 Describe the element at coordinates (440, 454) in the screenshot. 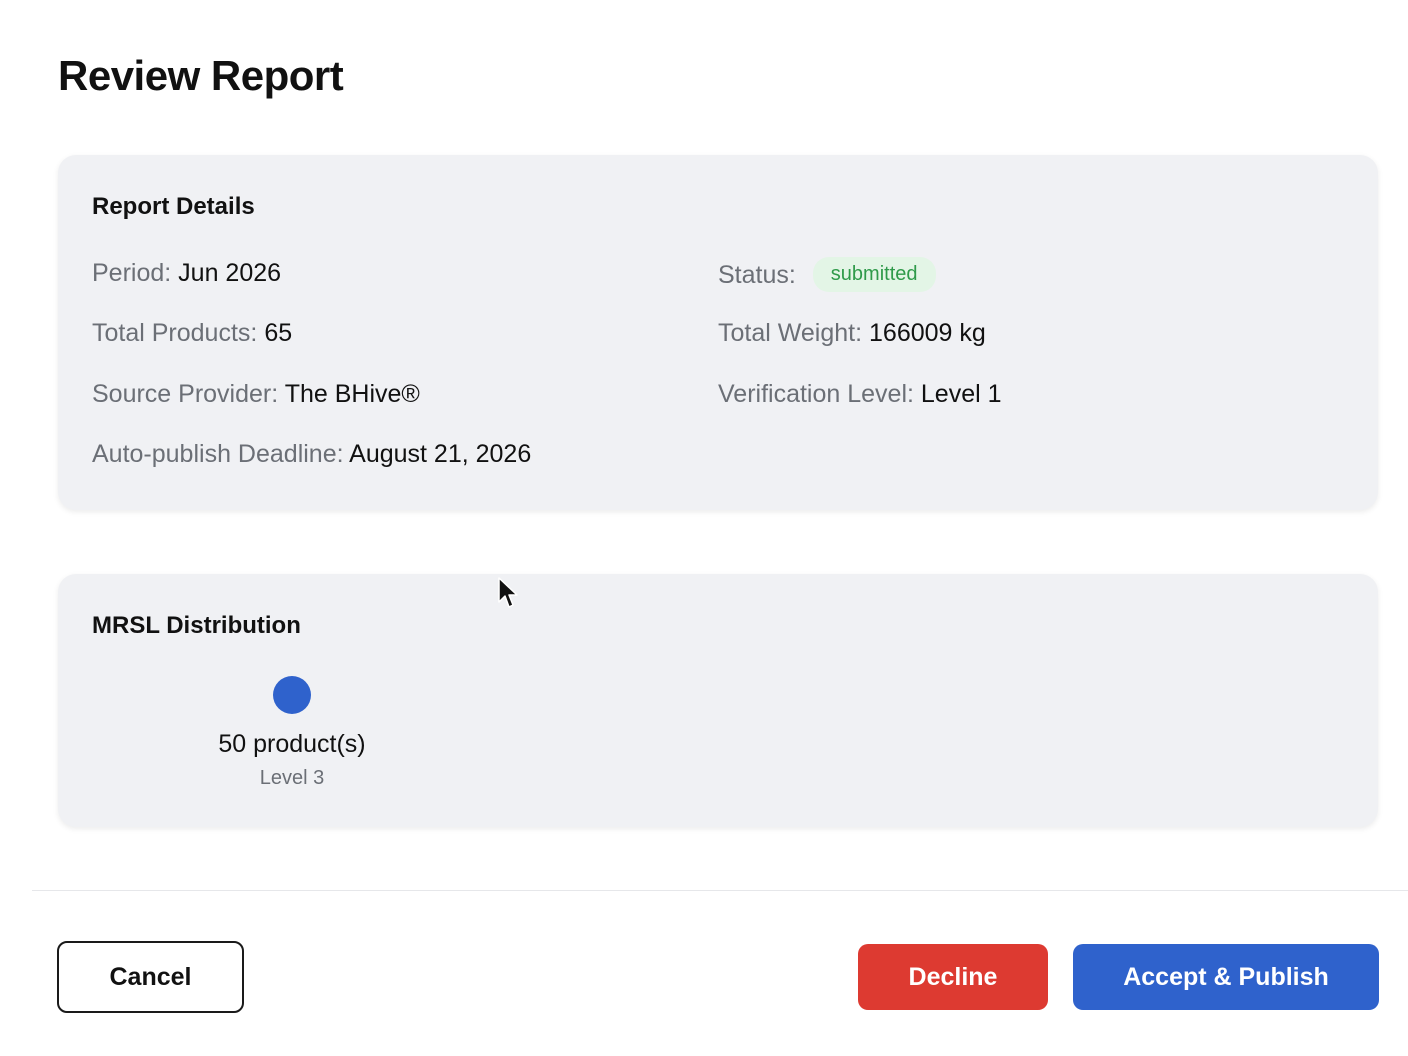

I see `auto-publish-deadline-value: August 21, 2026` at that location.